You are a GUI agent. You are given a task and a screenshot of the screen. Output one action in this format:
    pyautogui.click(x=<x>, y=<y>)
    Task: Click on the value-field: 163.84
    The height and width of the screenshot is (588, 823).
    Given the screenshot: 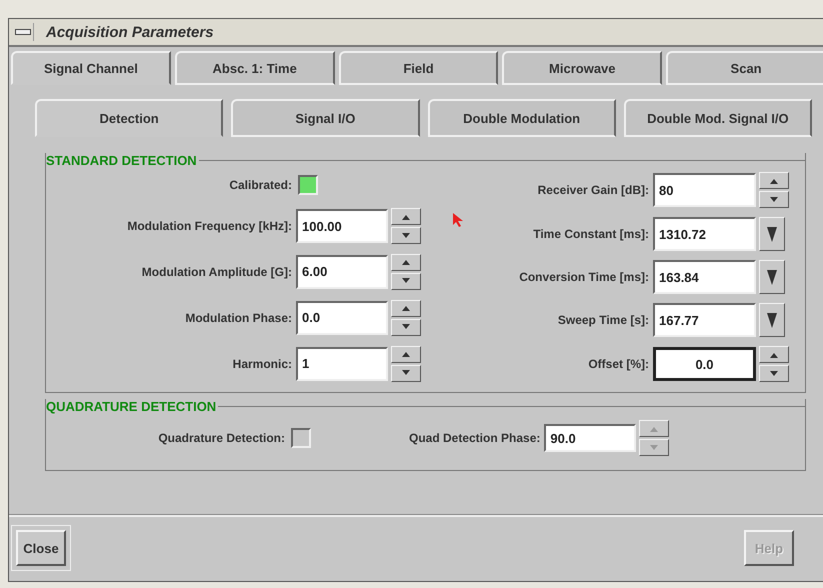 What is the action you would take?
    pyautogui.click(x=704, y=277)
    